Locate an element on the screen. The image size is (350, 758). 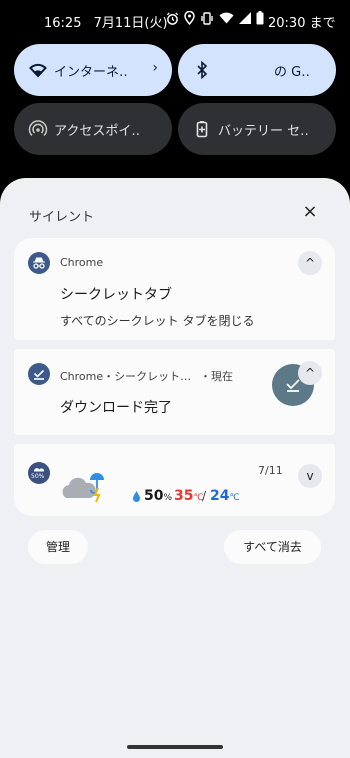
battery-icon is located at coordinates (260, 18).